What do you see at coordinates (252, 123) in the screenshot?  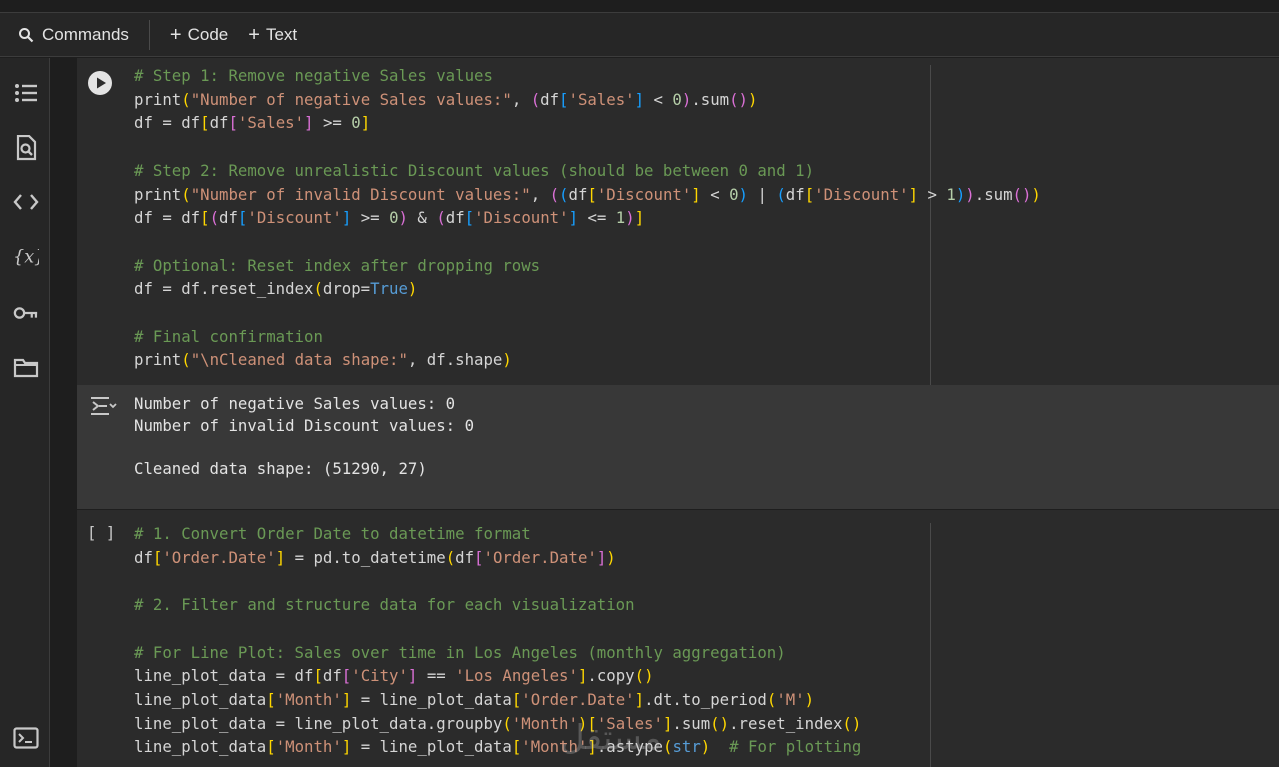 I see `code-line: df = df[df['Sales'] >= 0]` at bounding box center [252, 123].